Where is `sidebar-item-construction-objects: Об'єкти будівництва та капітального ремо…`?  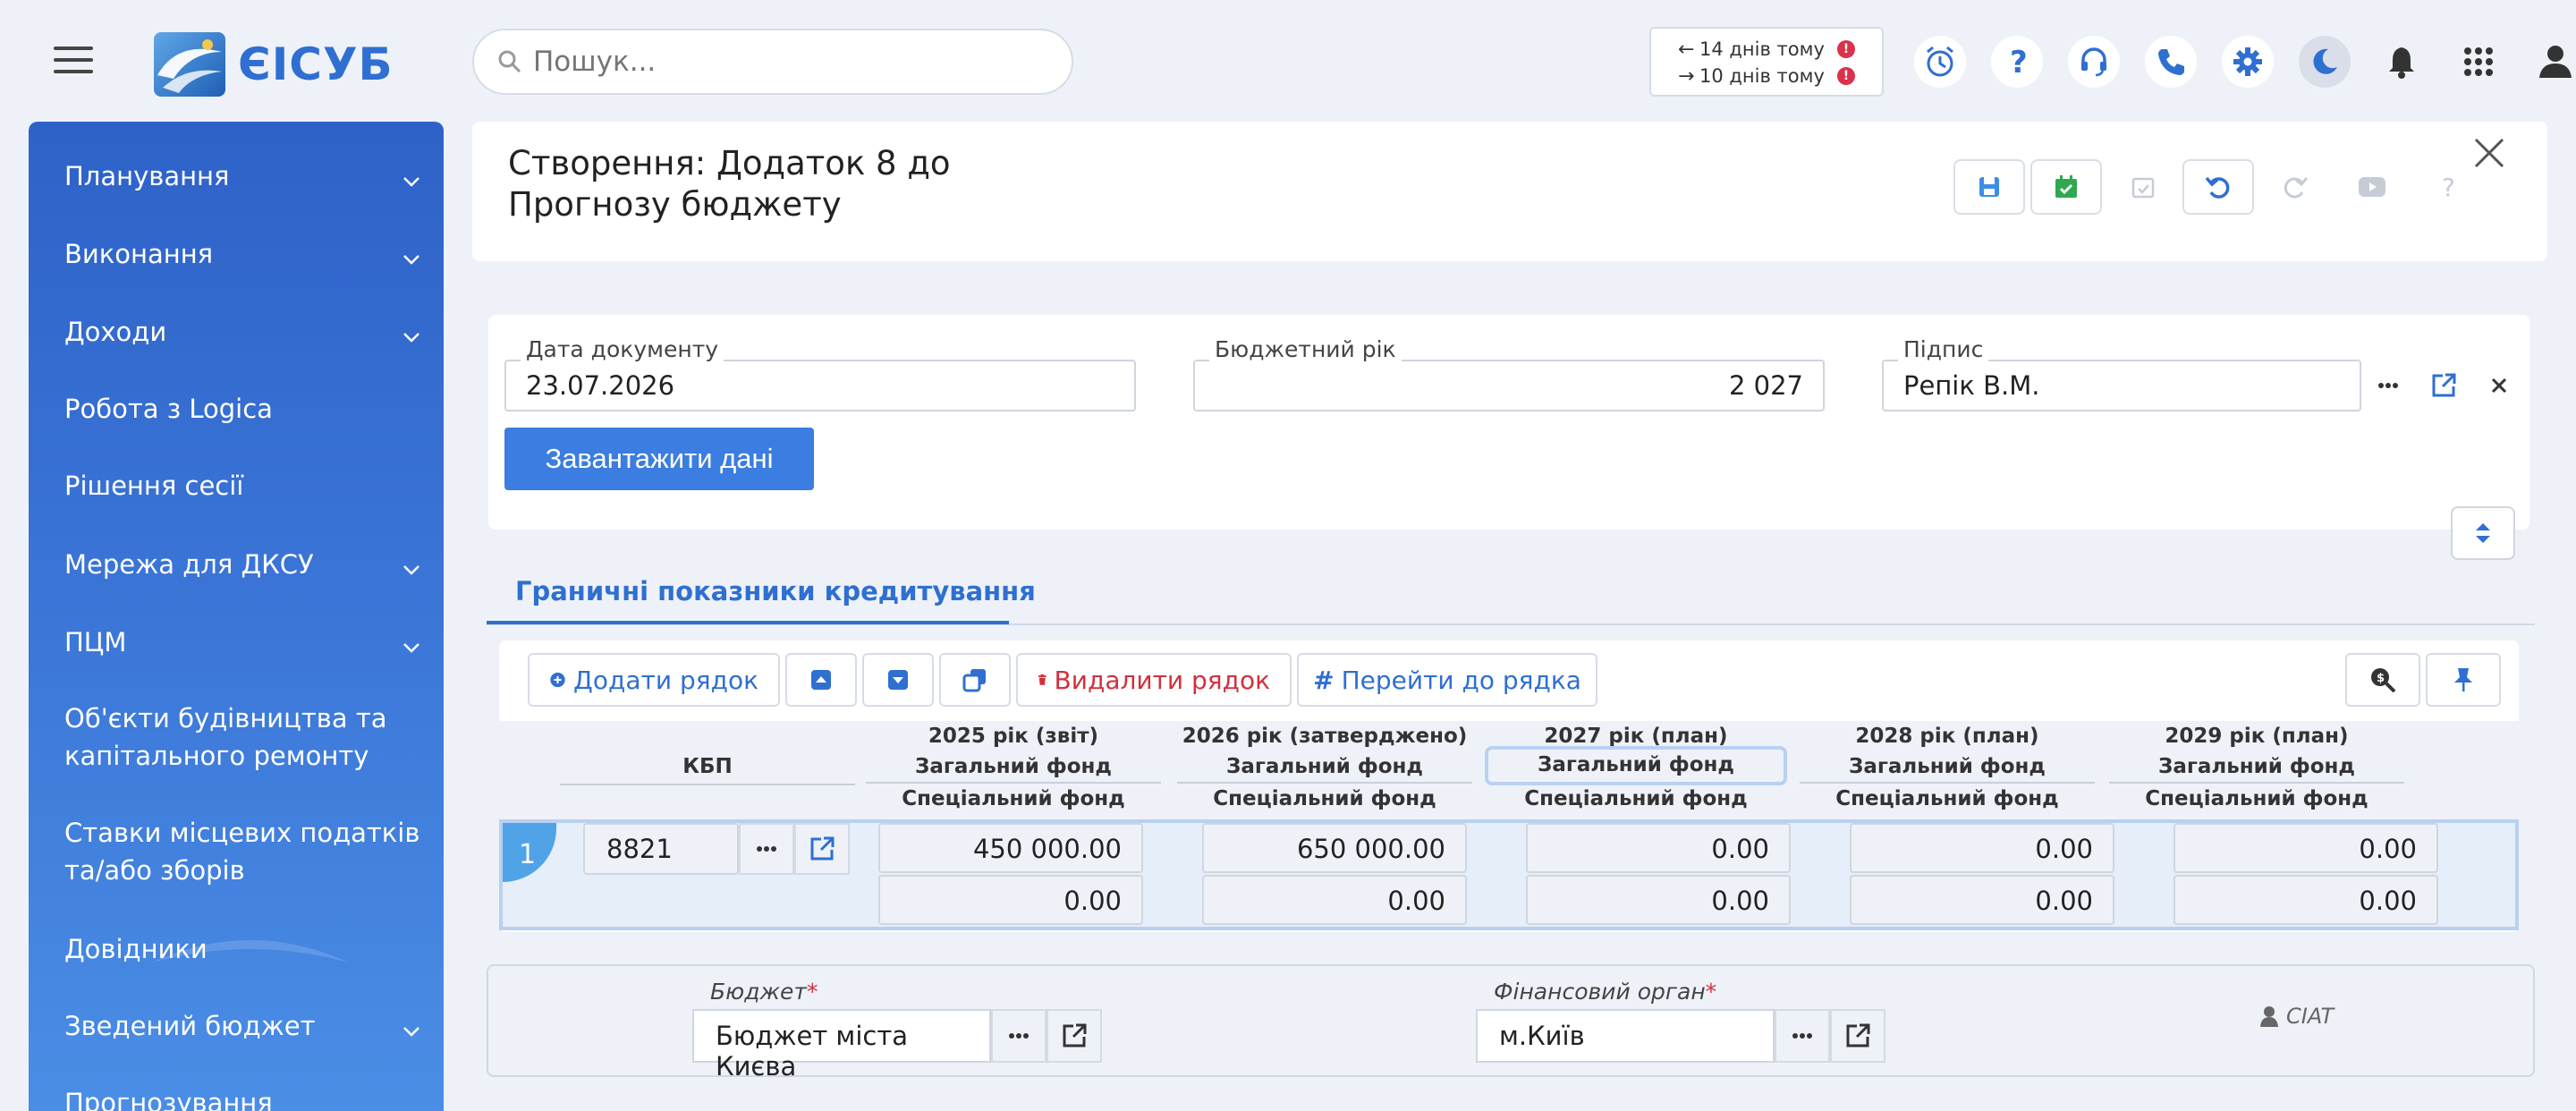
sidebar-item-construction-objects: Об'єкти будівництва та капітального ремо… is located at coordinates (243, 737).